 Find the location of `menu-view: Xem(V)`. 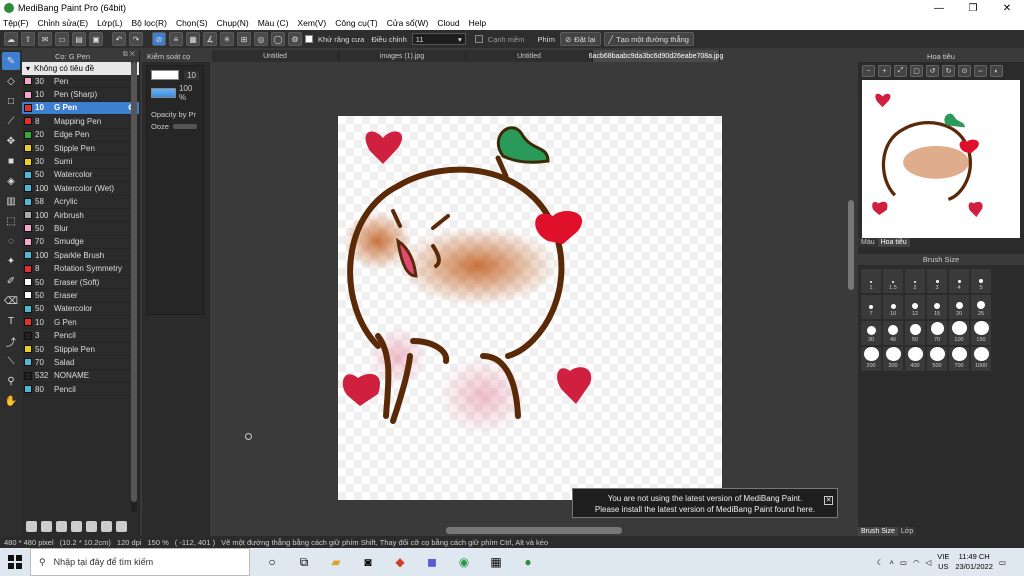

menu-view: Xem(V) is located at coordinates (311, 23).